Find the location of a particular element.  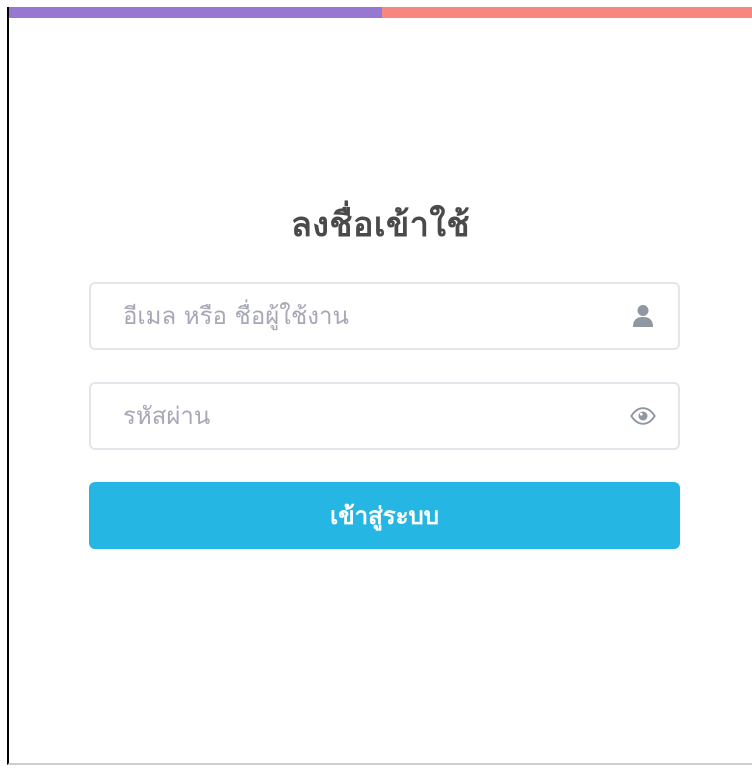

page-title: ลงชื่อเข้าใช้ is located at coordinates (380, 225).